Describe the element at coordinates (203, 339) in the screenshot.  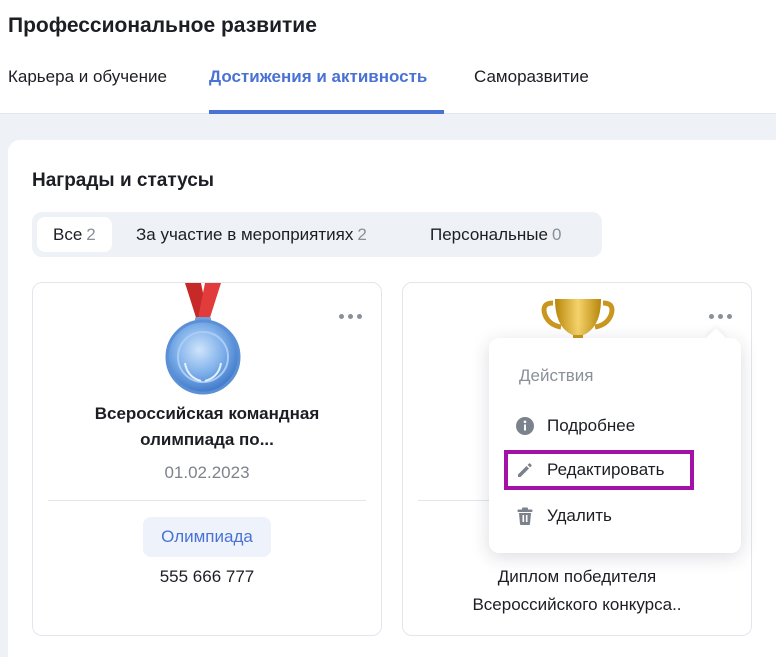
I see `medal-icon` at that location.